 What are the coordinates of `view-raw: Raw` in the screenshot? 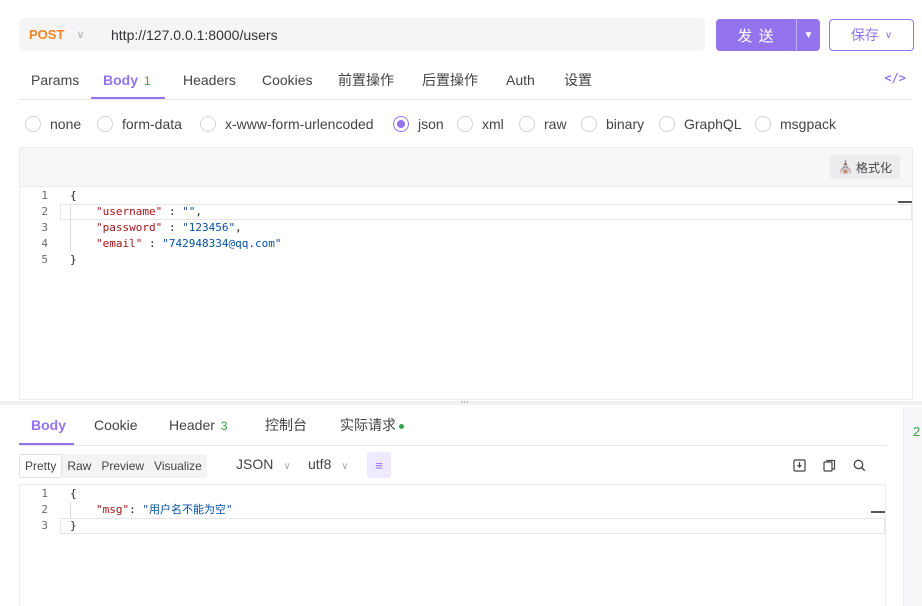 It's located at (79, 466).